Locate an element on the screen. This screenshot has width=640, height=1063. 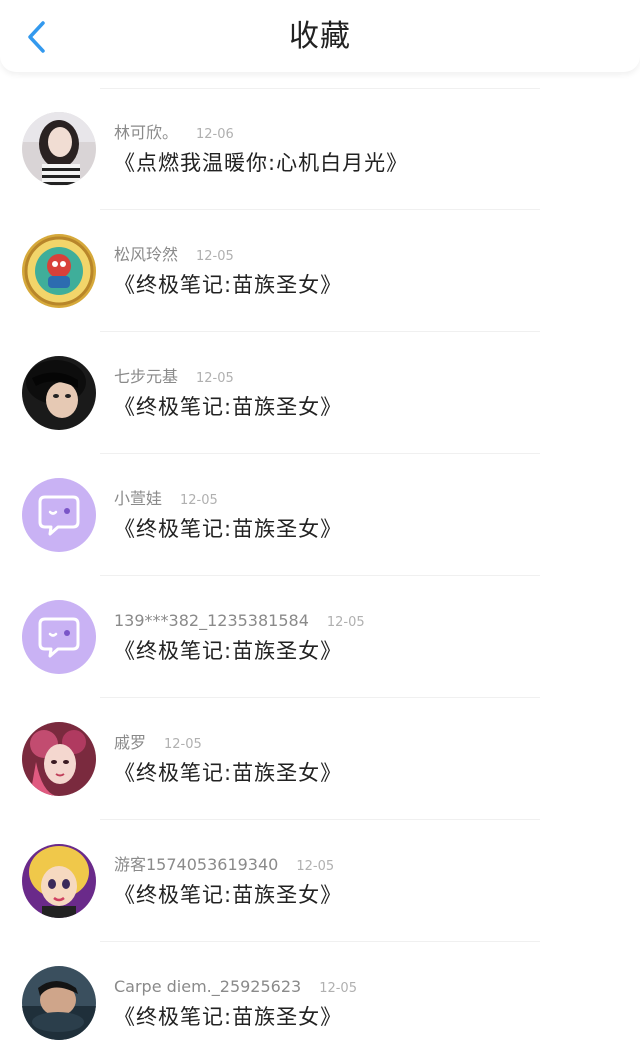
username: 松风玲然 is located at coordinates (146, 254).